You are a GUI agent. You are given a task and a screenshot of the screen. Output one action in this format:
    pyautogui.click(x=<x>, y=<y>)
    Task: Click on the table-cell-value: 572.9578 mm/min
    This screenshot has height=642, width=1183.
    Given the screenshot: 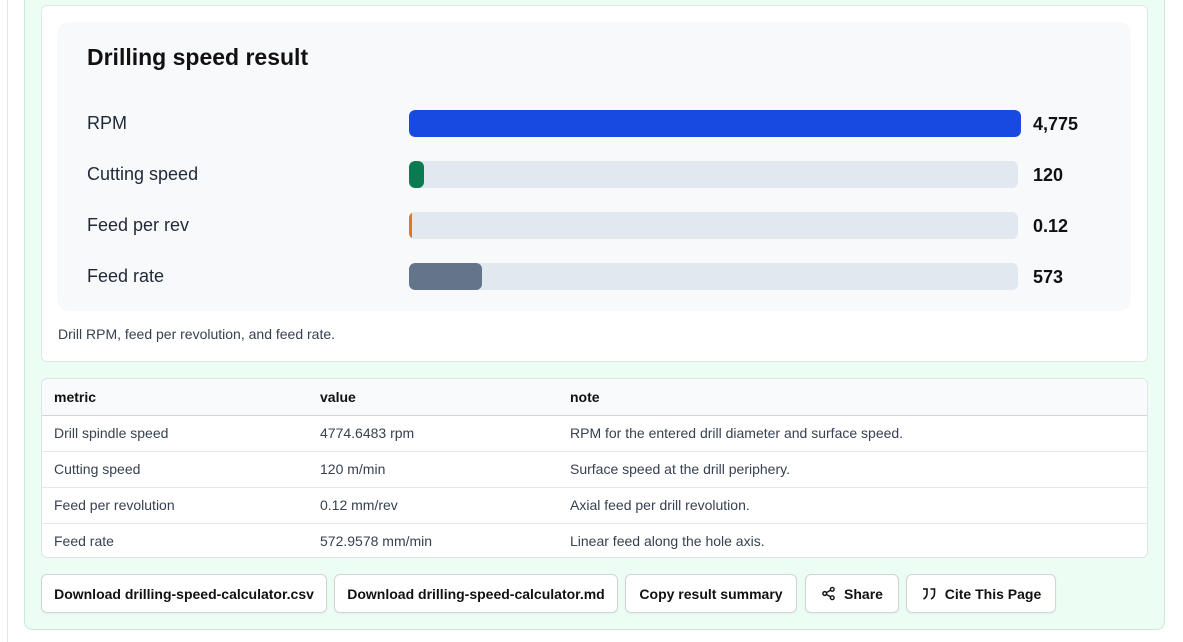 What is the action you would take?
    pyautogui.click(x=376, y=541)
    